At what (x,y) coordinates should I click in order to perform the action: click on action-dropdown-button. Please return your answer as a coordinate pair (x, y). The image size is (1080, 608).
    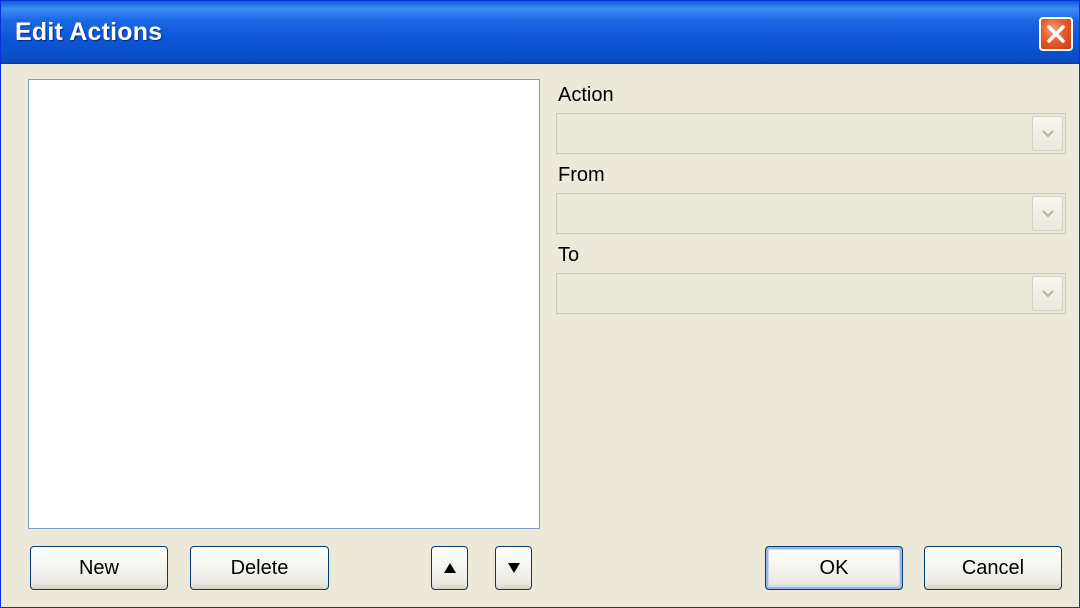
    Looking at the image, I should click on (1047, 133).